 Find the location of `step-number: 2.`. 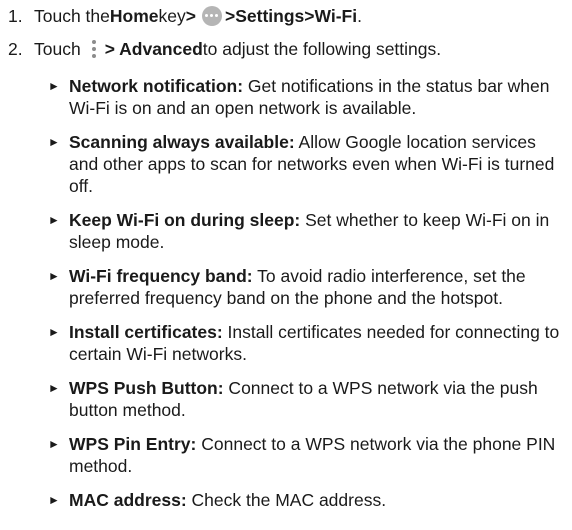

step-number: 2. is located at coordinates (15, 48).